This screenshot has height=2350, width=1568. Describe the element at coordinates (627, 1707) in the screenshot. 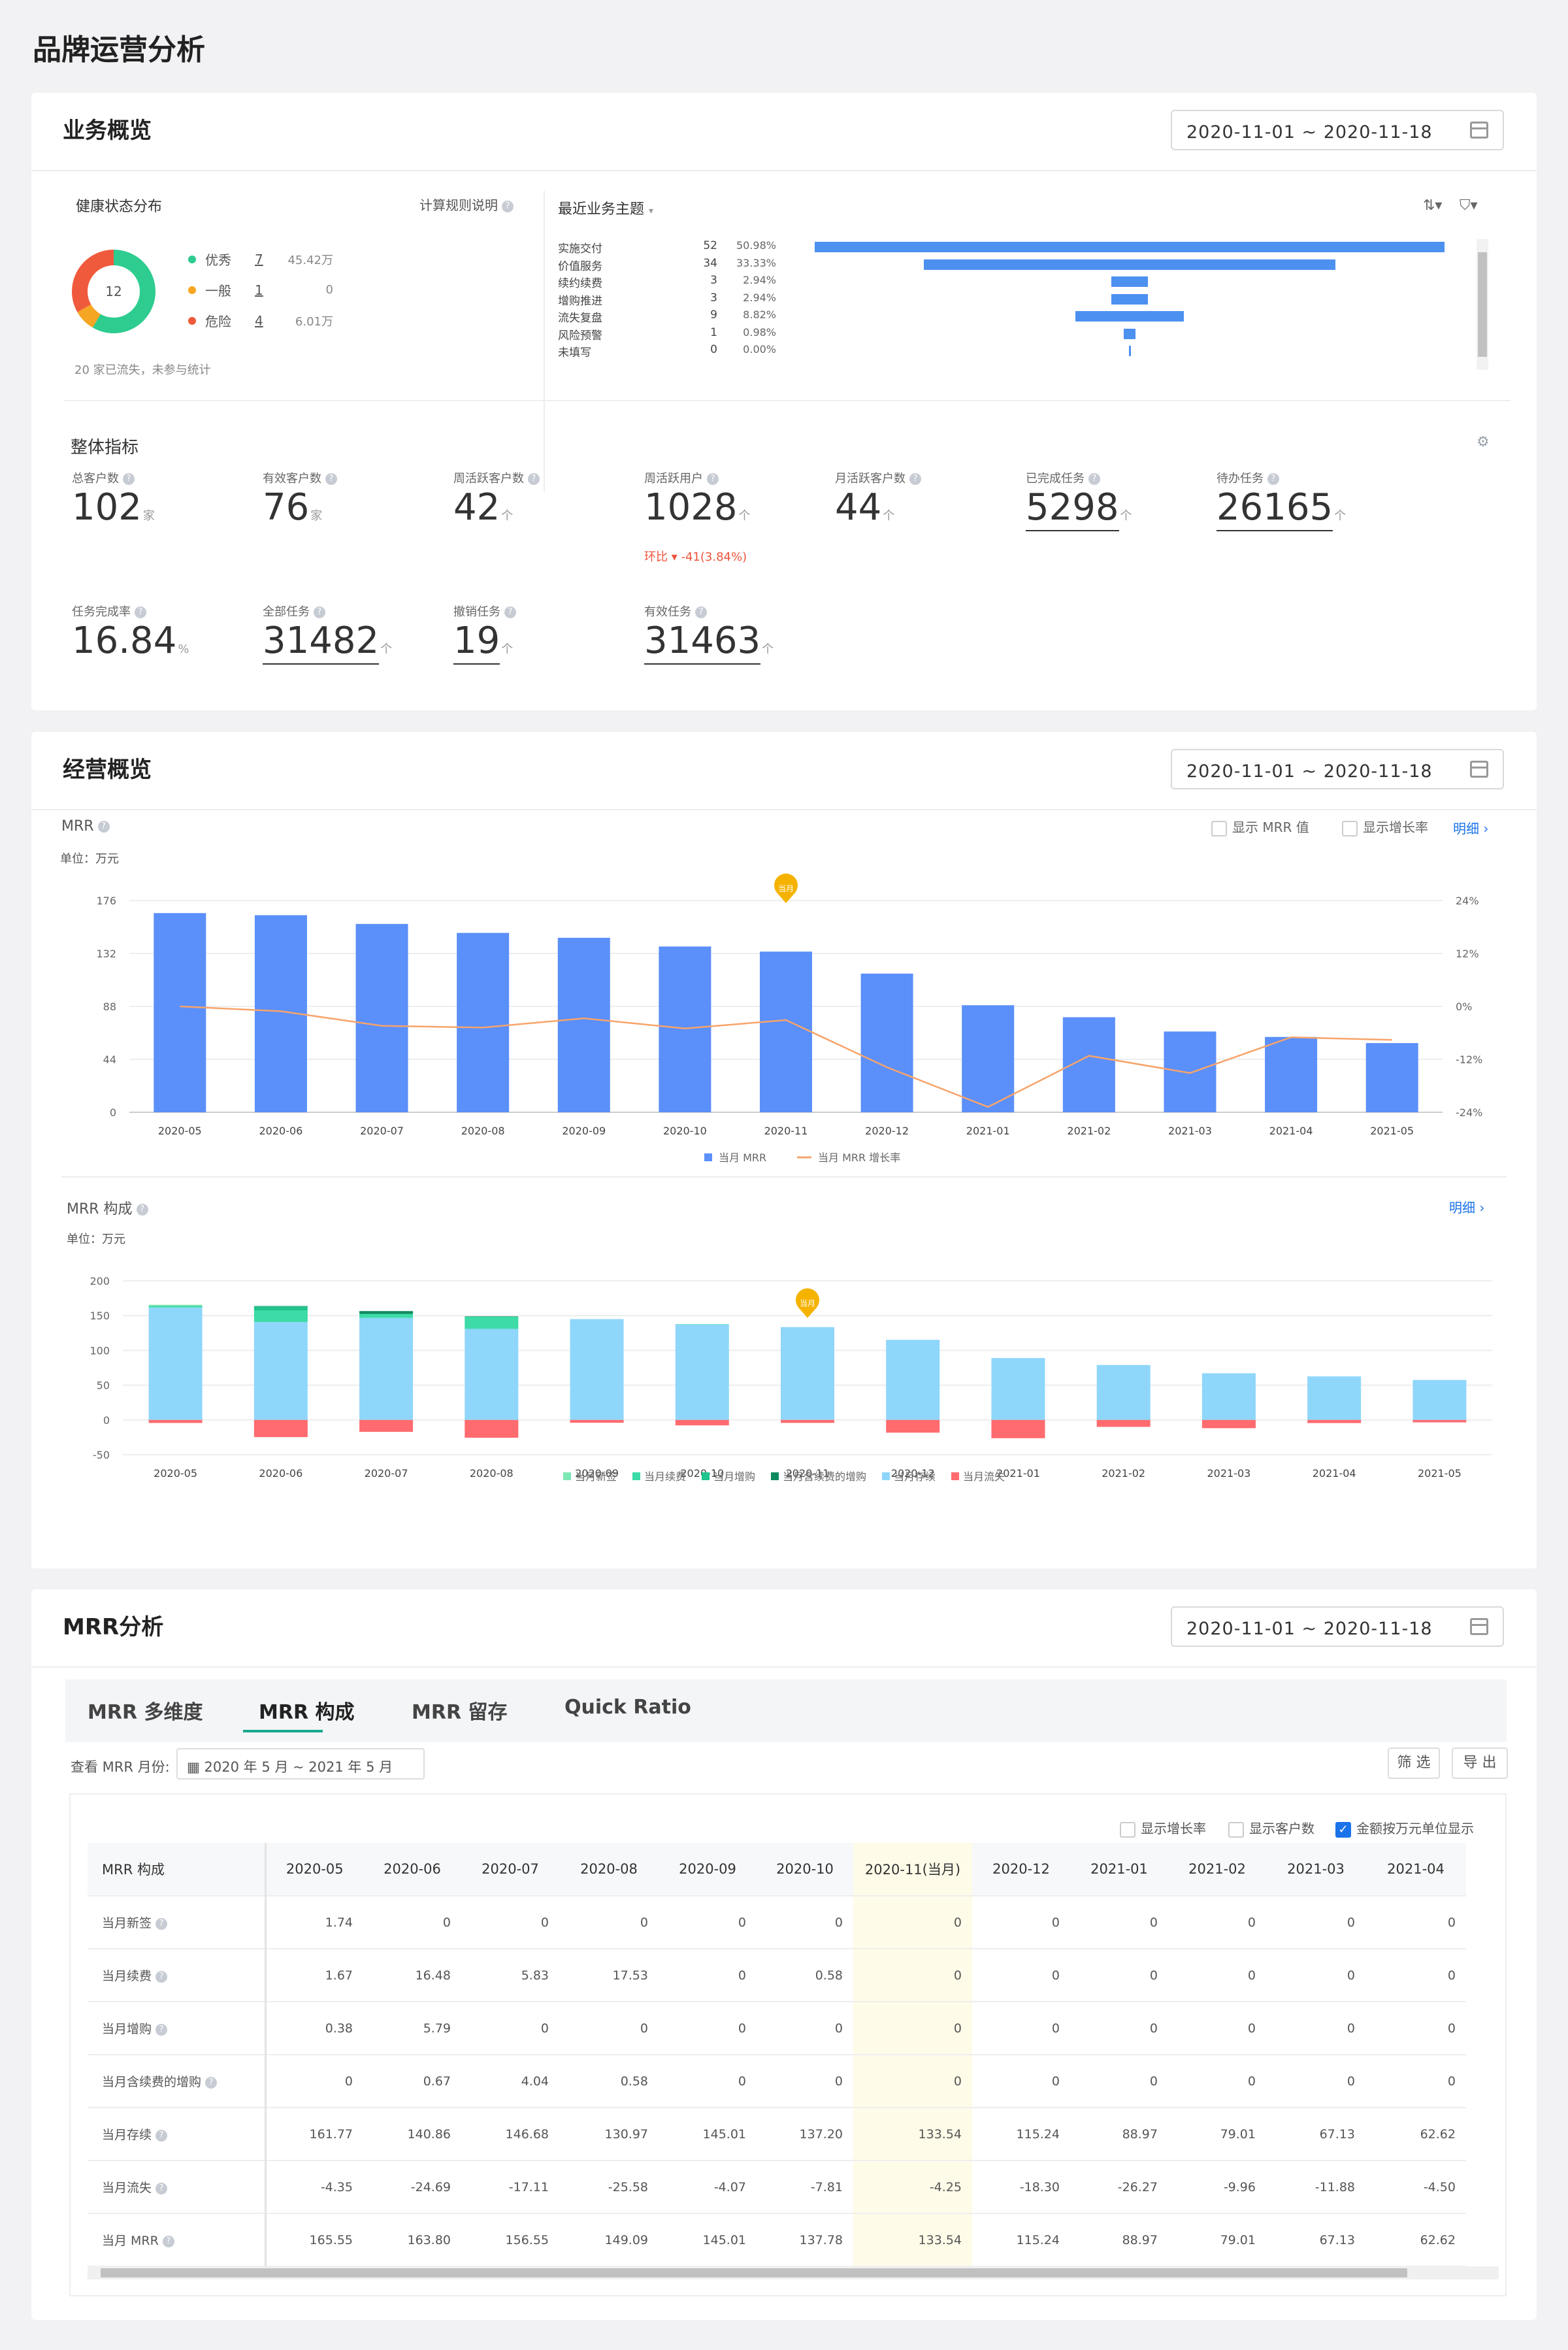

I see `mrr-tab: Quick Ratio` at that location.